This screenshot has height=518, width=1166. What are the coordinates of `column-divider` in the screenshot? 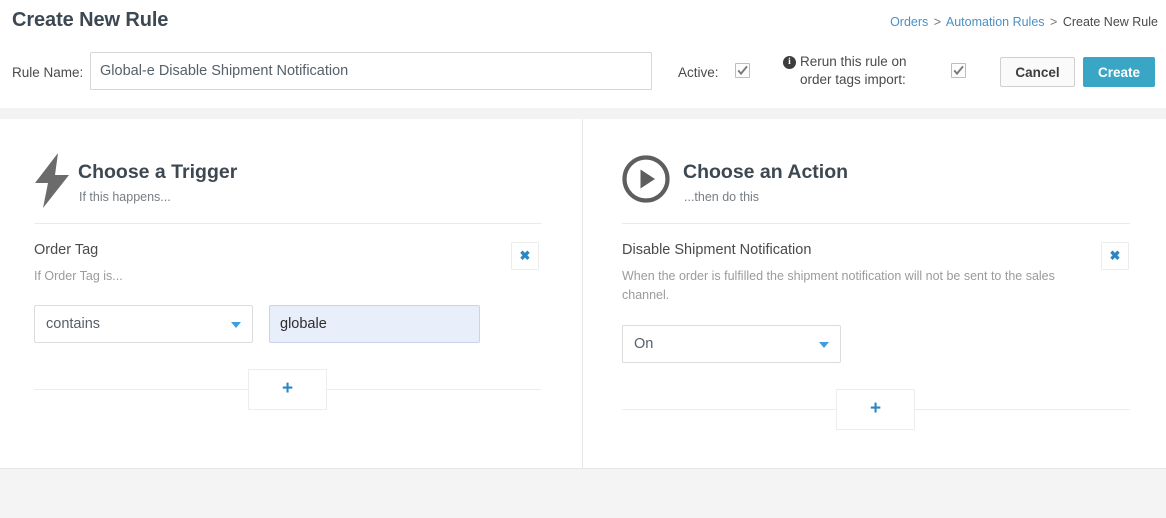 It's located at (582, 293).